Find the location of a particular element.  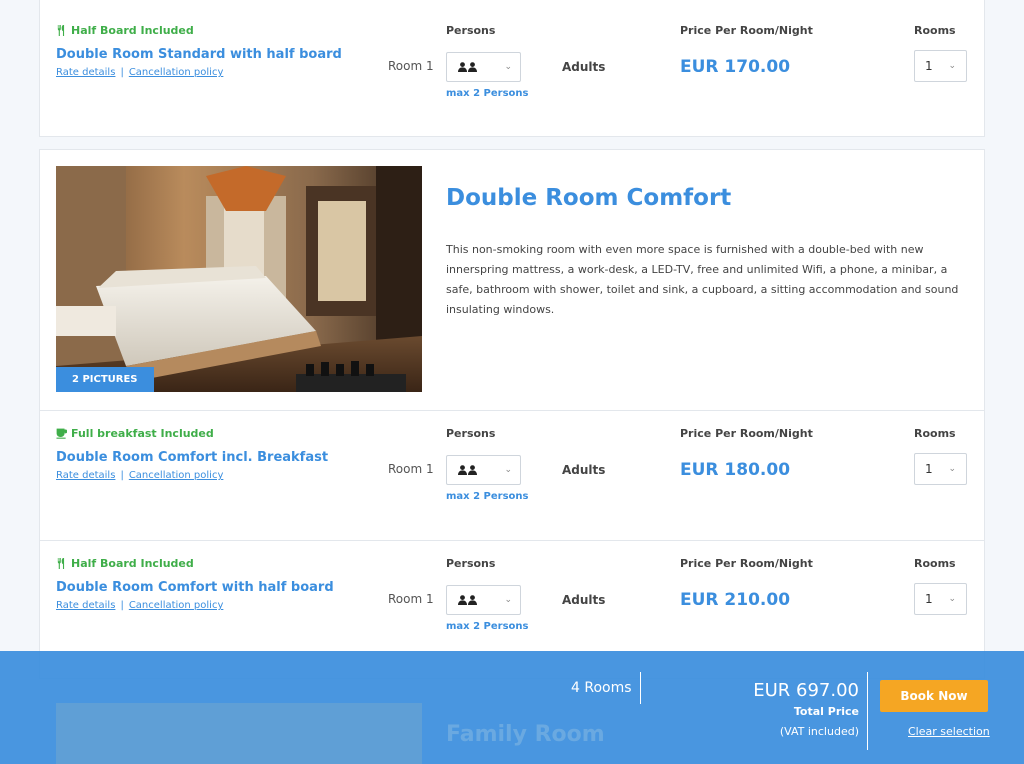

room-title: Double Room Comfort is located at coordinates (589, 198).